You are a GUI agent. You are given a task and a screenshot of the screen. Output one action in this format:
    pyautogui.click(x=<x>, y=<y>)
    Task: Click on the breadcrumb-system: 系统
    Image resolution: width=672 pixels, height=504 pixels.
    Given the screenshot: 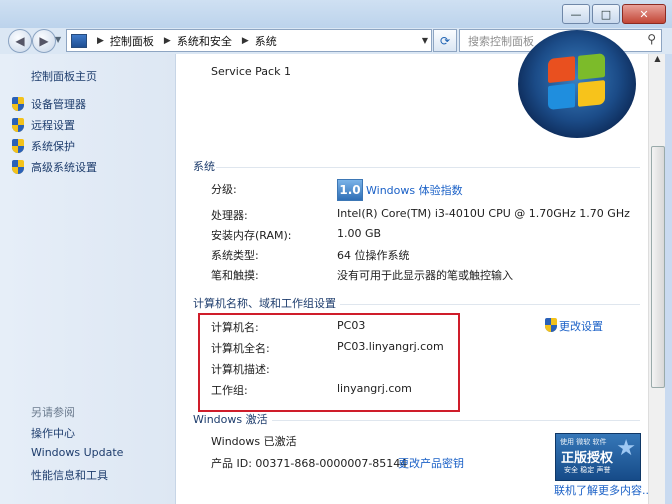 What is the action you would take?
    pyautogui.click(x=266, y=41)
    